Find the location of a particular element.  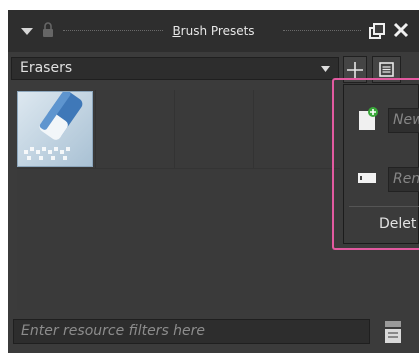

float-window-icon is located at coordinates (377, 31).